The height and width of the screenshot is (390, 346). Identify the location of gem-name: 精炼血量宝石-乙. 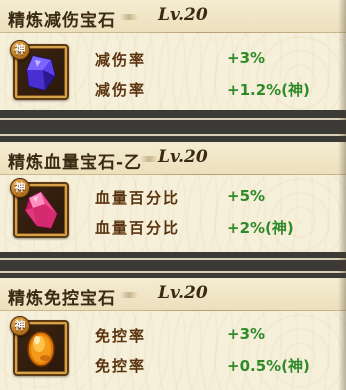
(75, 163).